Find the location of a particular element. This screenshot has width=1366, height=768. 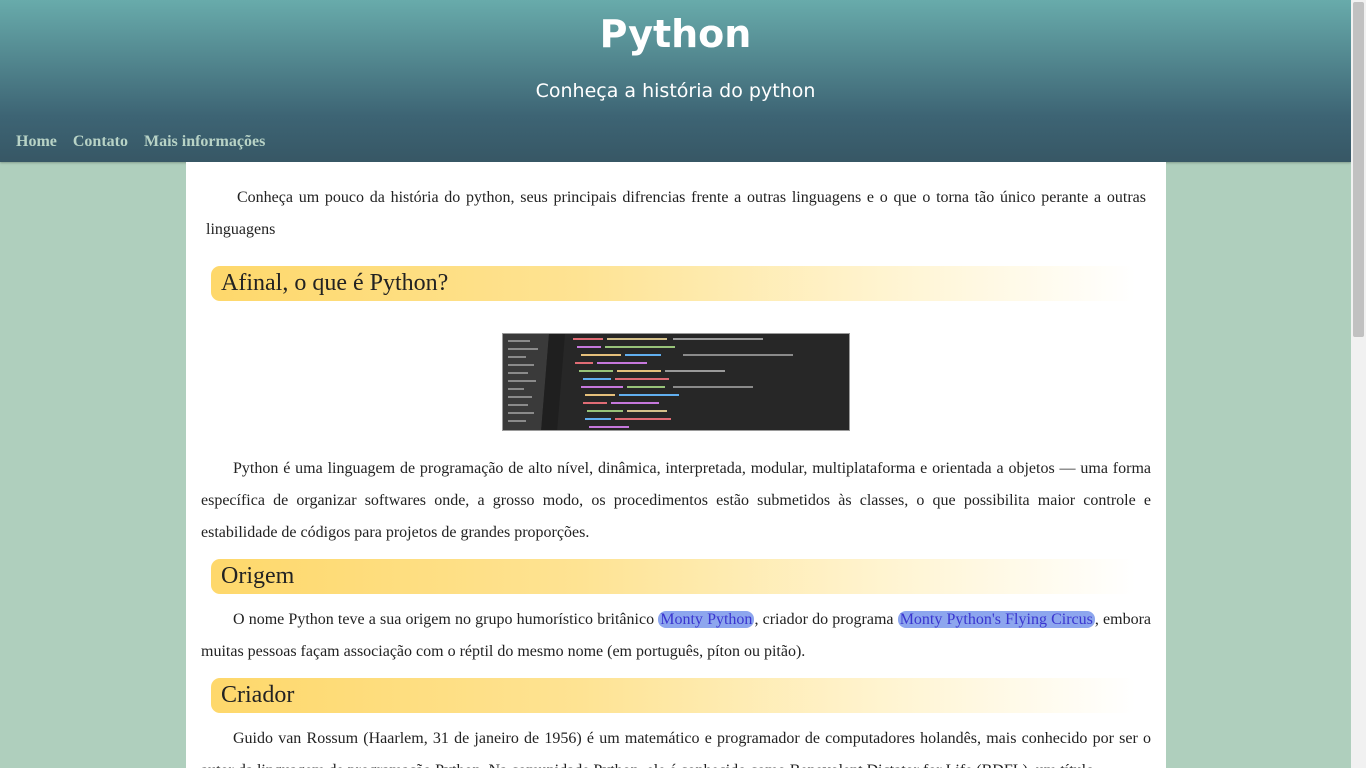

code-screenshot-graphic is located at coordinates (676, 382).